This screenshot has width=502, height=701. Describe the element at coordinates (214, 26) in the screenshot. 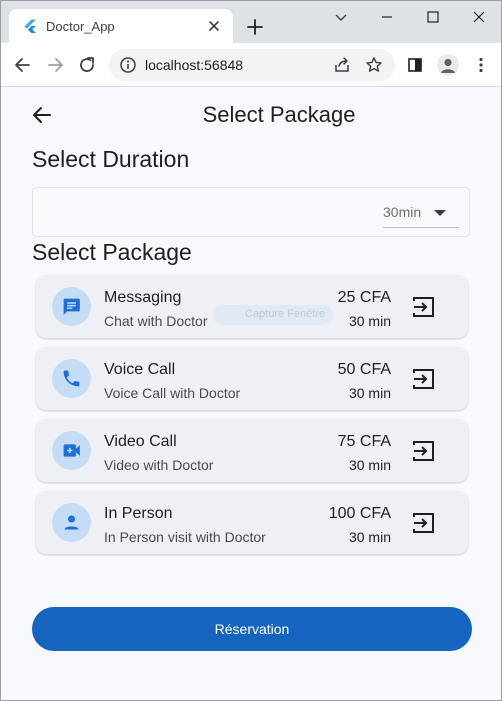

I see `close-icon` at that location.